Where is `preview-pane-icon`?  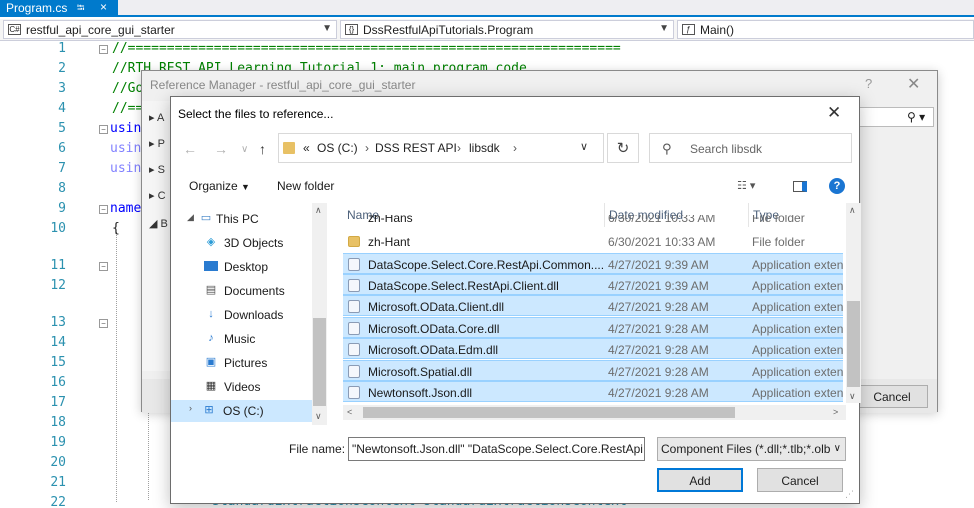 preview-pane-icon is located at coordinates (800, 186).